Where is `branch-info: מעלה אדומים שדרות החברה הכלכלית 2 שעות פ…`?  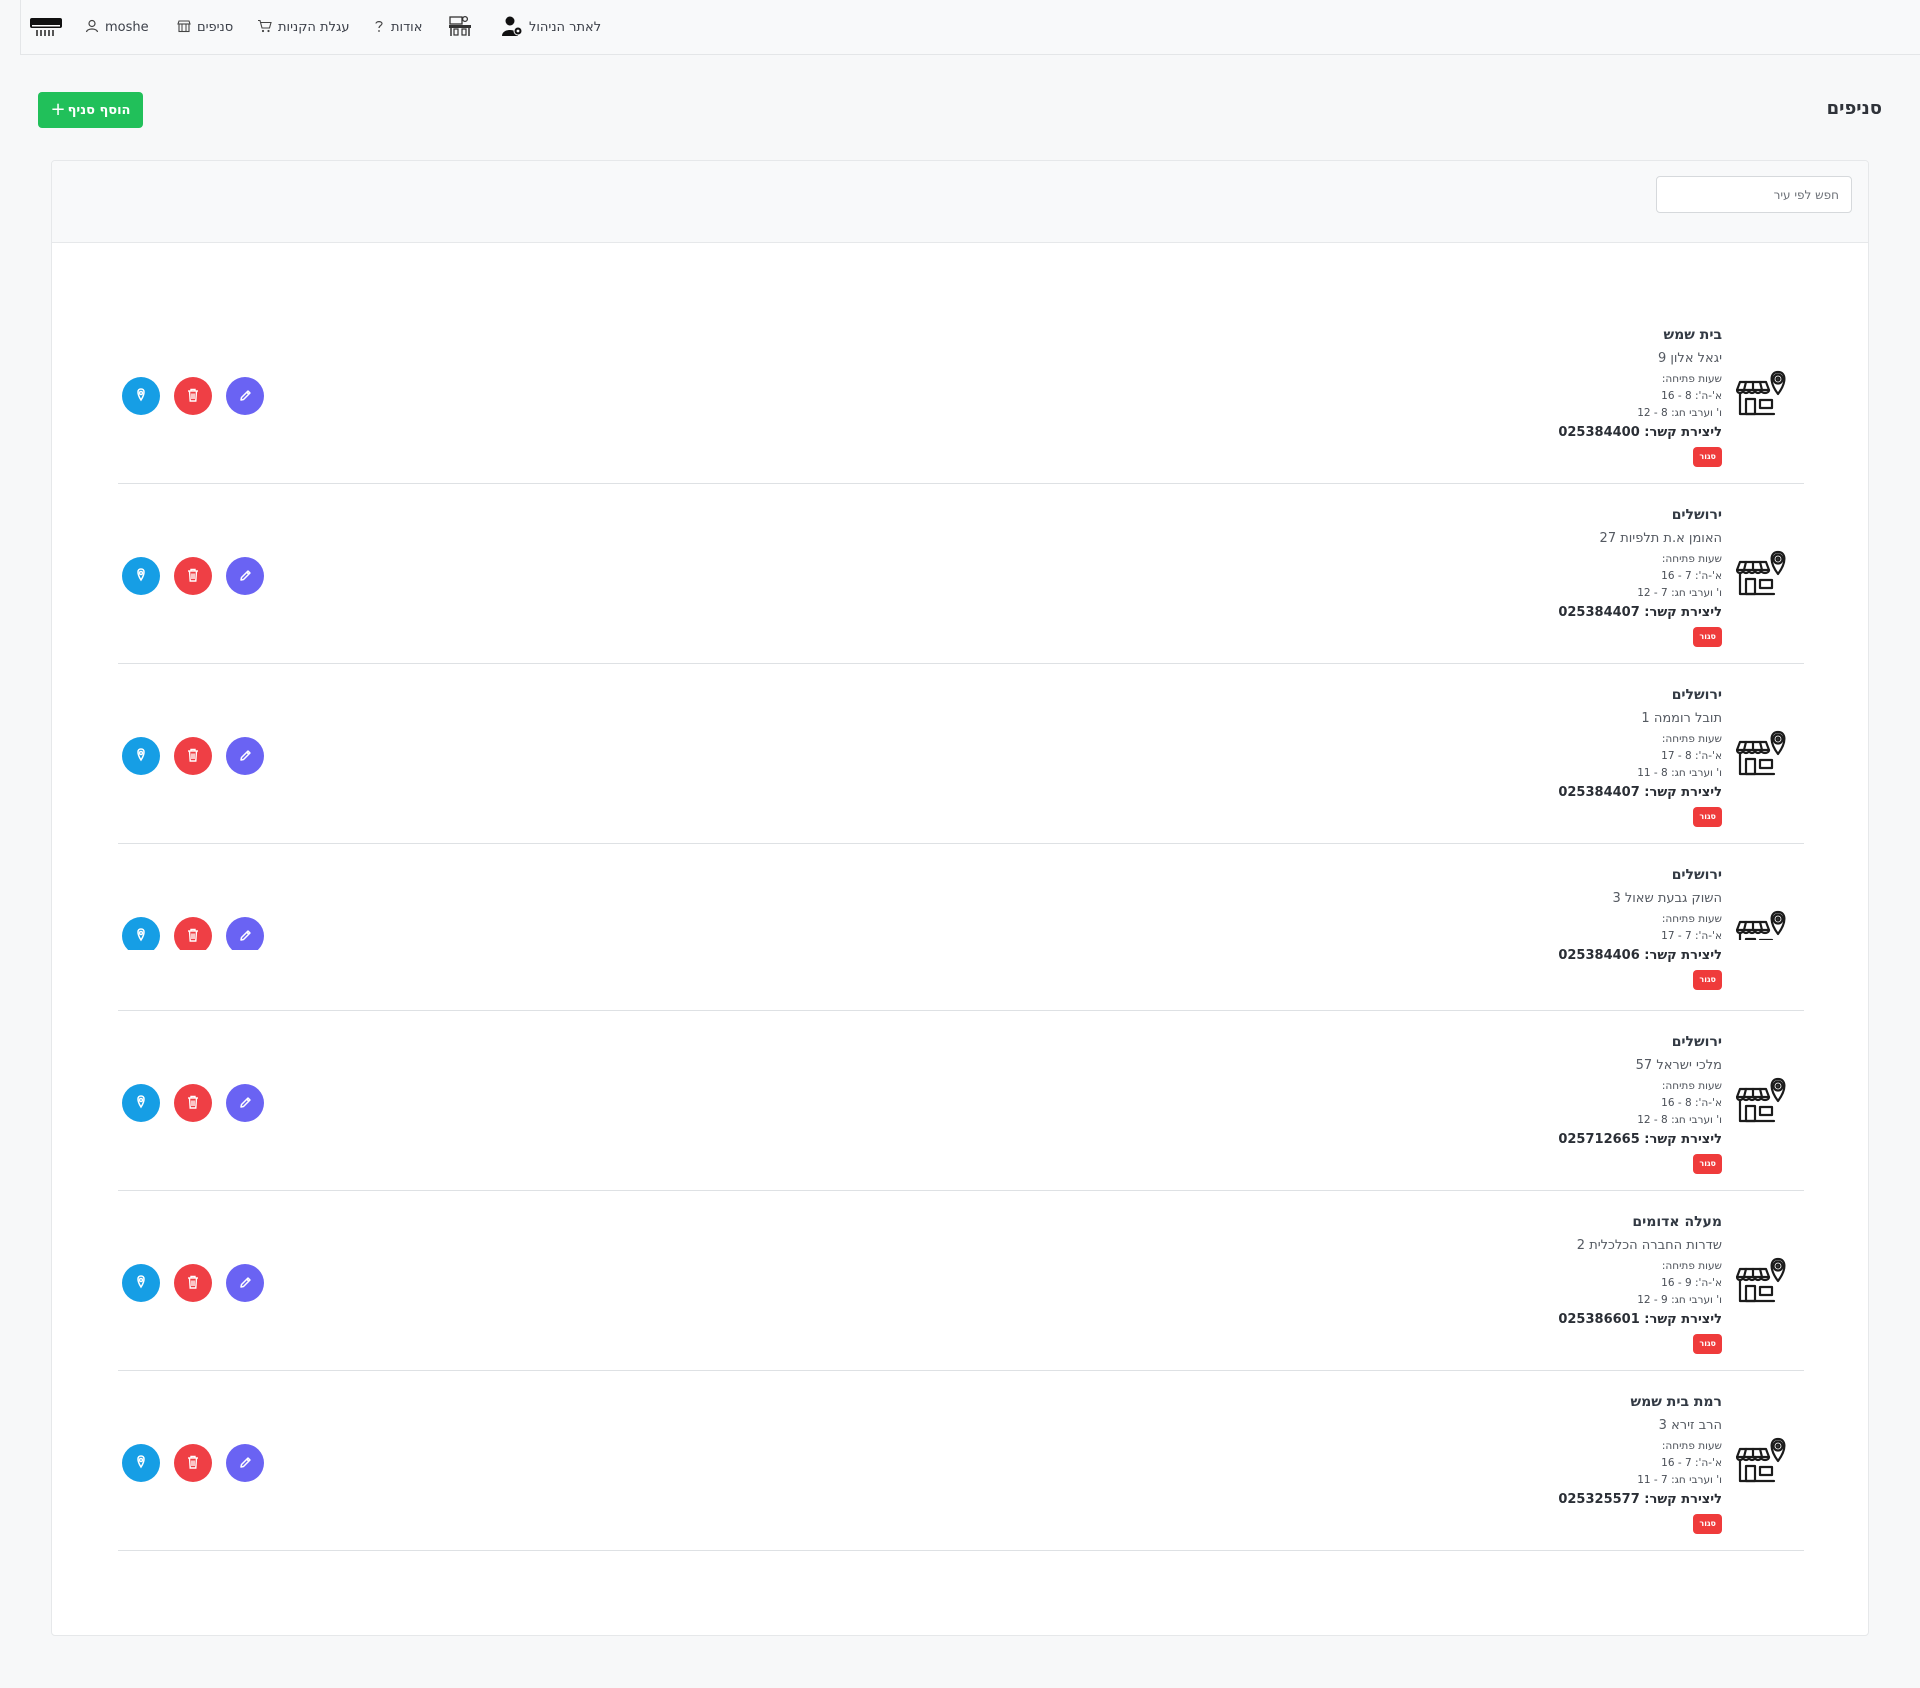
branch-info: מעלה אדומים שדרות החברה הכלכלית 2 שעות פ… is located at coordinates (1640, 1282).